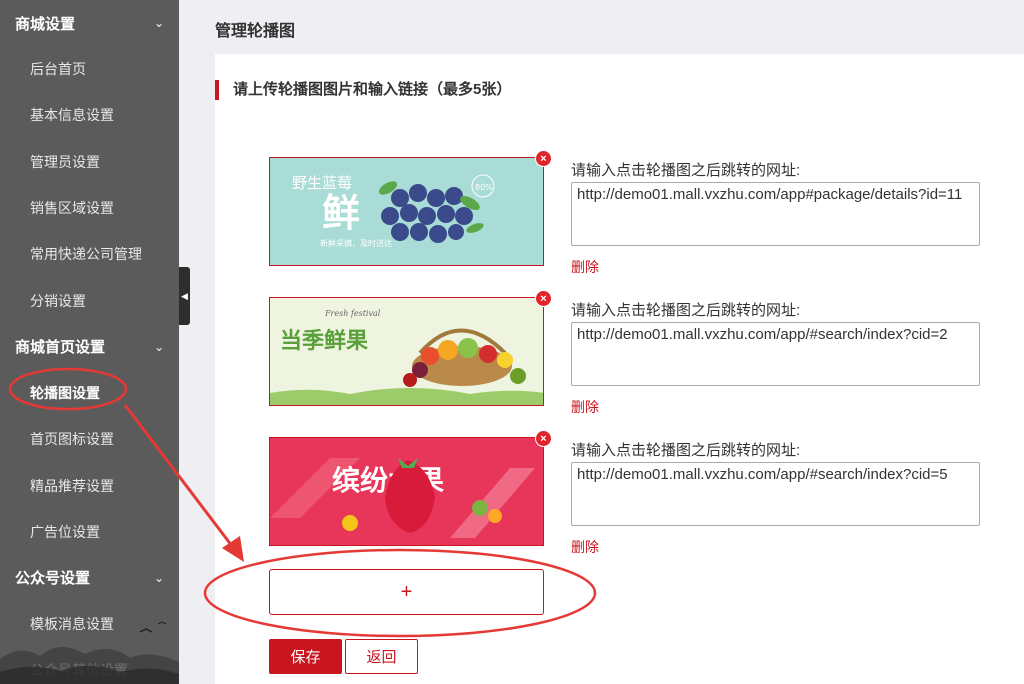  I want to click on sidebar-group-label: 公众号设置, so click(53, 579).